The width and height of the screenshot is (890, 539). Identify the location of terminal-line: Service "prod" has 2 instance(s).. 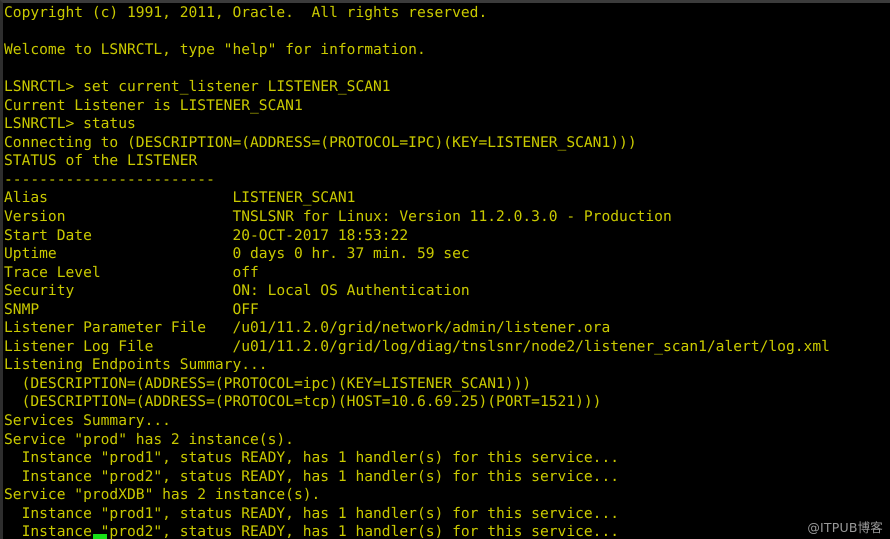
(149, 439).